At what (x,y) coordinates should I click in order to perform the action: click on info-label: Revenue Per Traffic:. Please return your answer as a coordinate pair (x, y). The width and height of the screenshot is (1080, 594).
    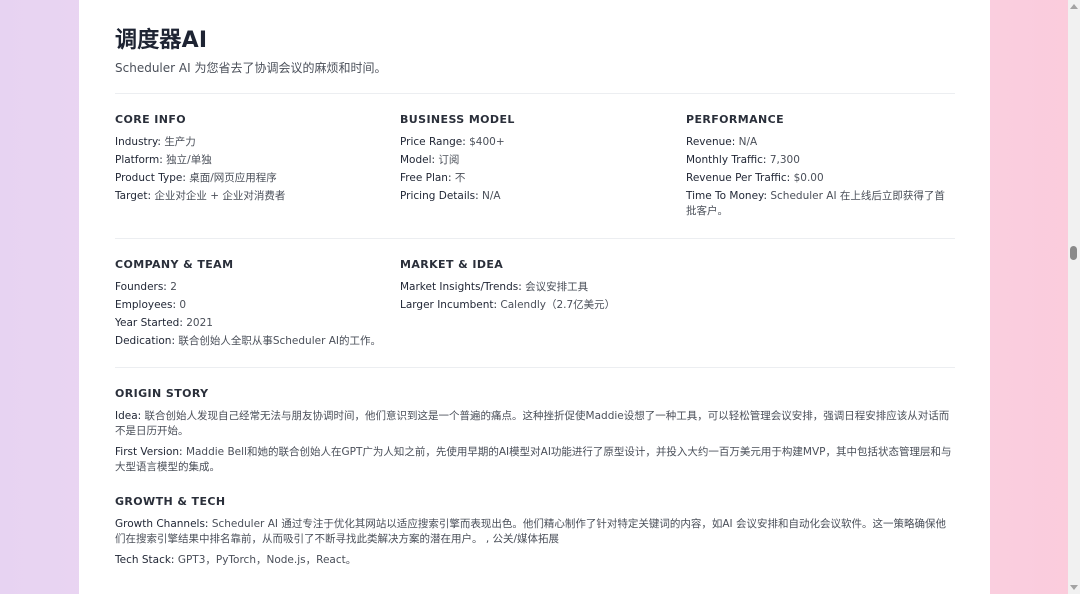
    Looking at the image, I should click on (738, 178).